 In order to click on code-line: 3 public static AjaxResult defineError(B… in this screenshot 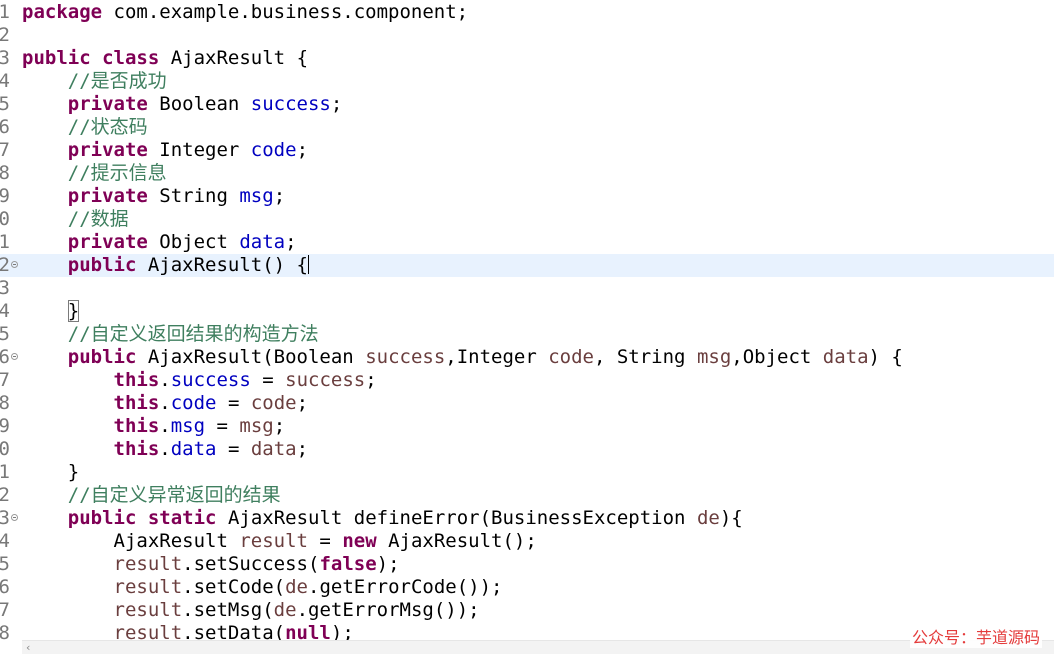, I will do `click(527, 518)`.